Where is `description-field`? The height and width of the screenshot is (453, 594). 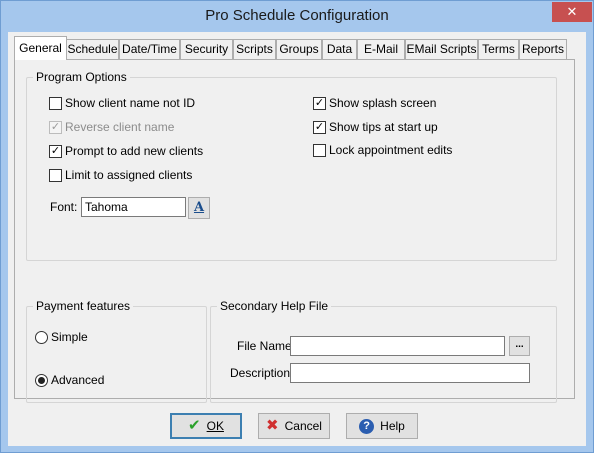 description-field is located at coordinates (410, 373).